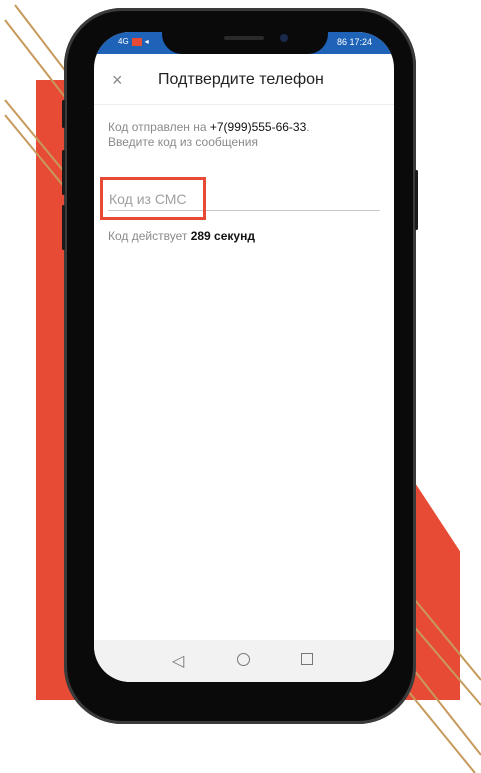  Describe the element at coordinates (153, 198) in the screenshot. I see `sms-field-highlight` at that location.